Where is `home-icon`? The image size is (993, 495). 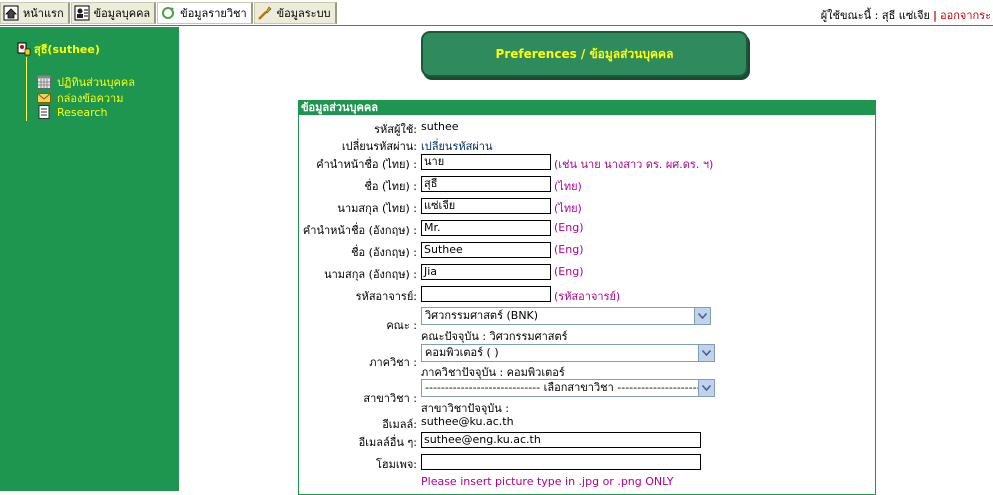 home-icon is located at coordinates (11, 13).